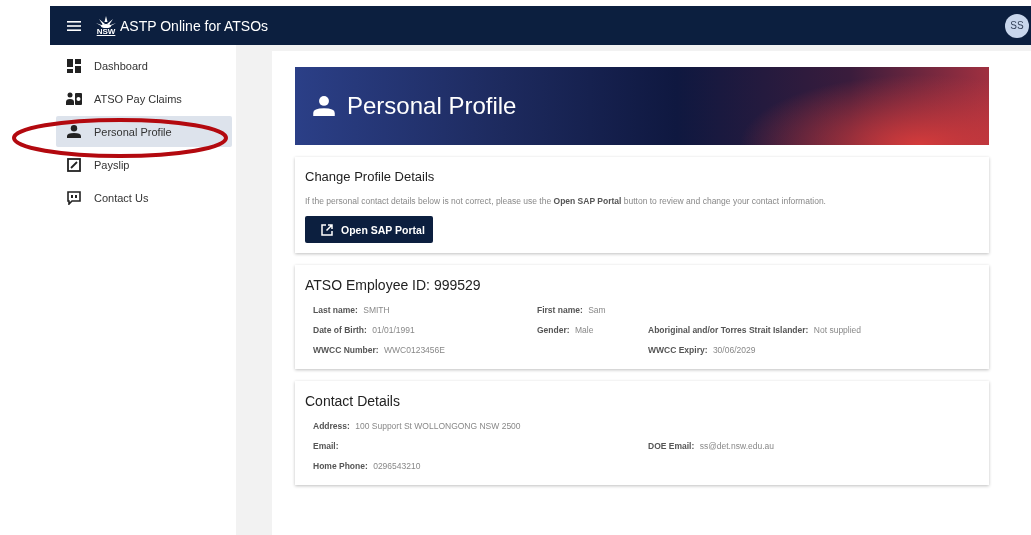 The image size is (1031, 535). Describe the element at coordinates (335, 310) in the screenshot. I see `field-label: Last name:` at that location.